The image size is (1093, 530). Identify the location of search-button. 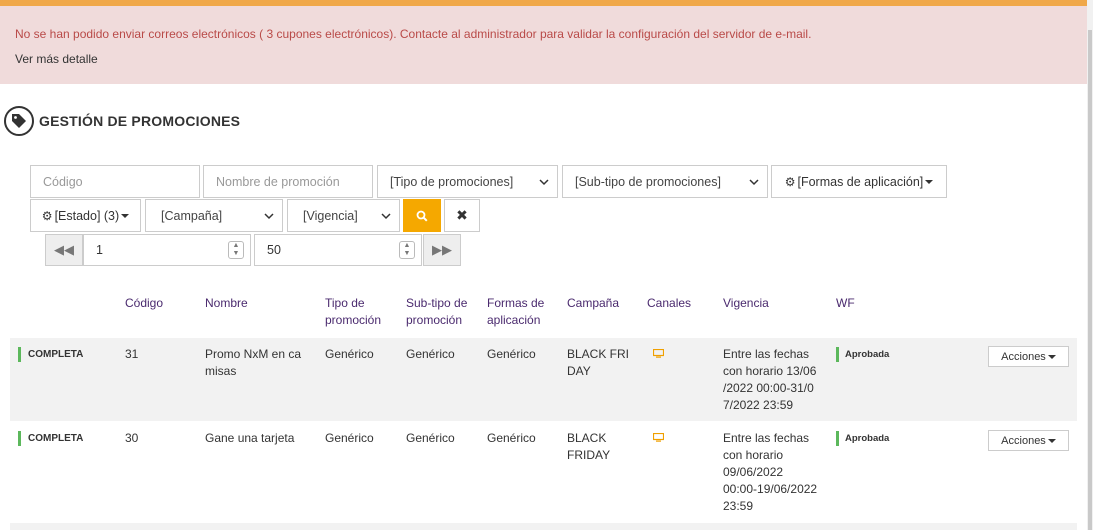
(422, 215).